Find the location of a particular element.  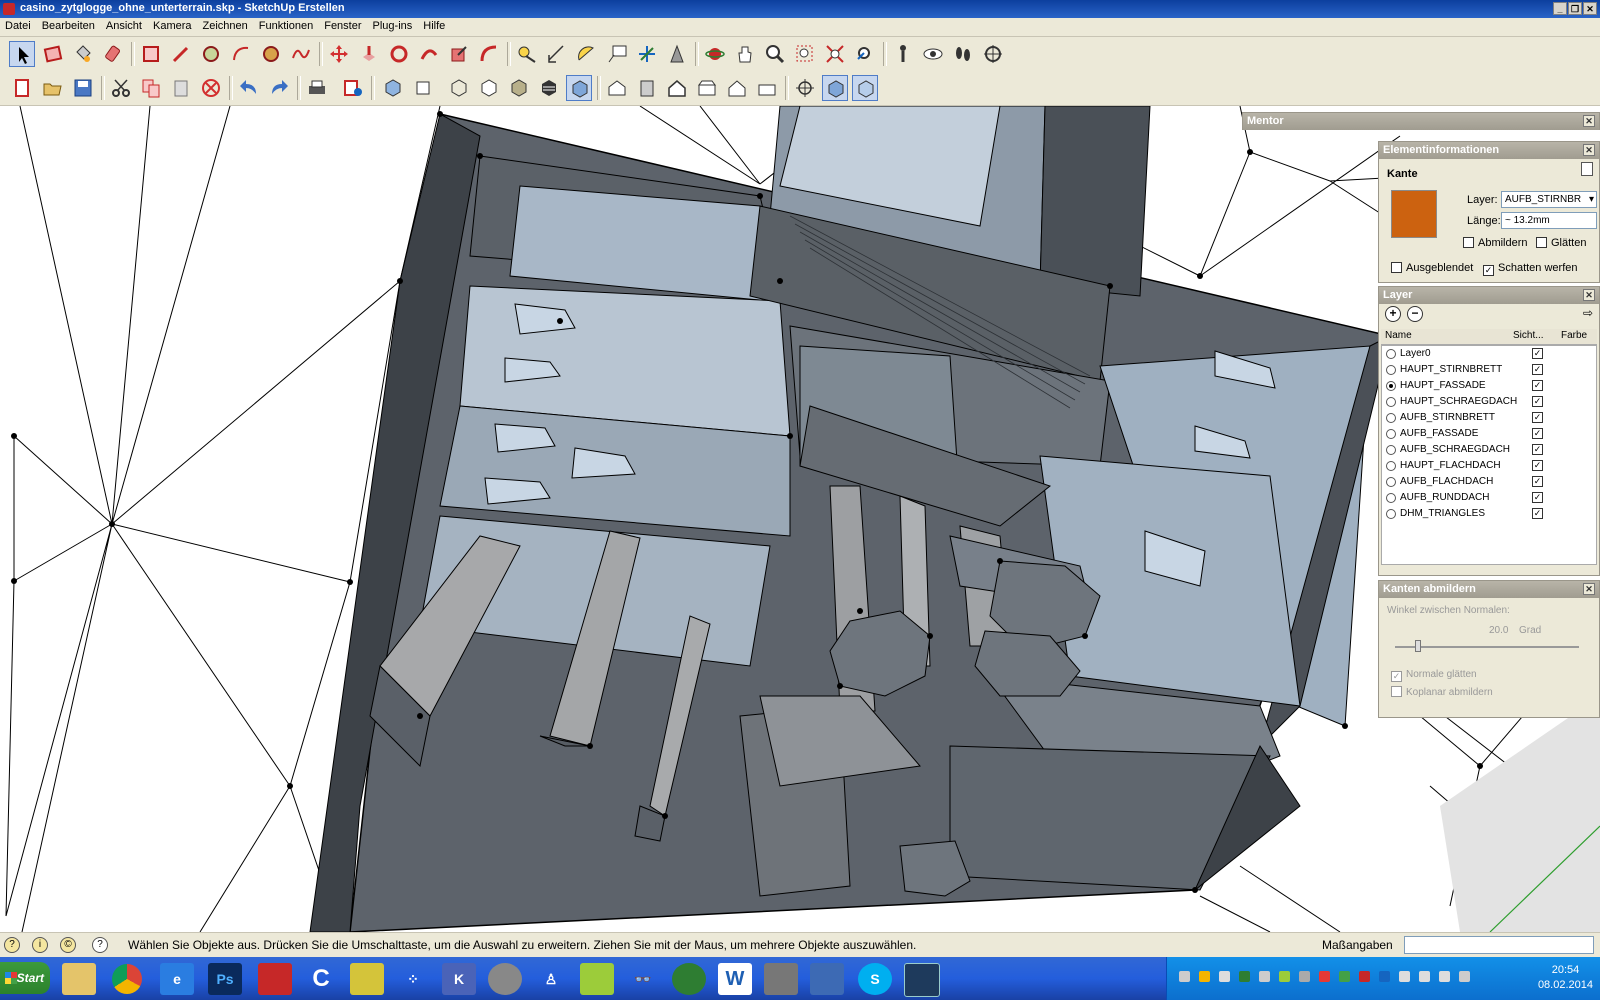

layer-name: Layer0 is located at coordinates (1415, 354).